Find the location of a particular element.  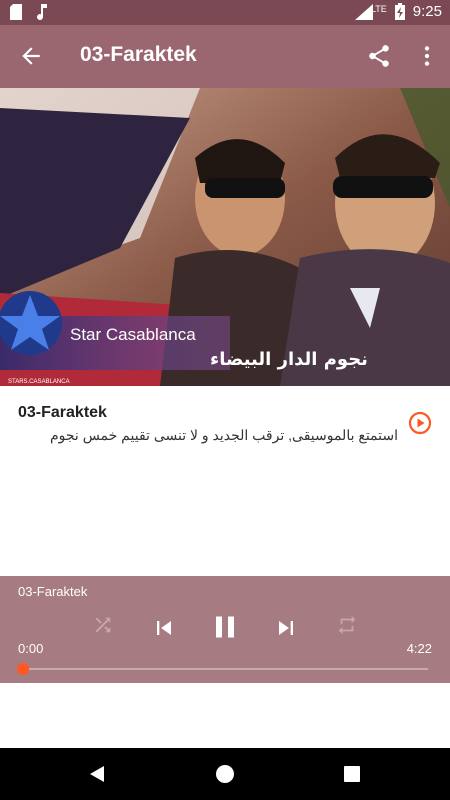

status-bar: LTE 9:25 is located at coordinates (225, 12).